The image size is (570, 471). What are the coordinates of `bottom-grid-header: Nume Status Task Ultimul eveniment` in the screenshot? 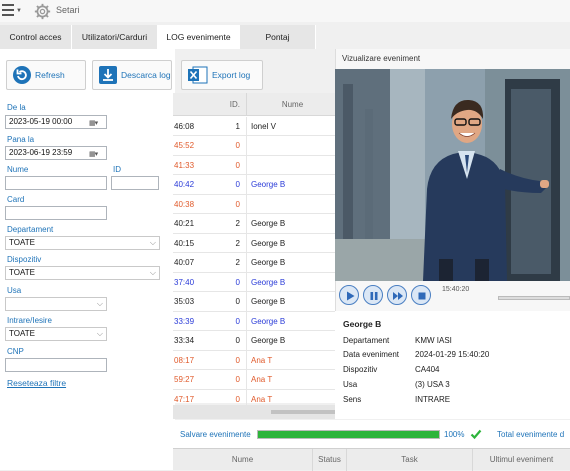 It's located at (371, 459).